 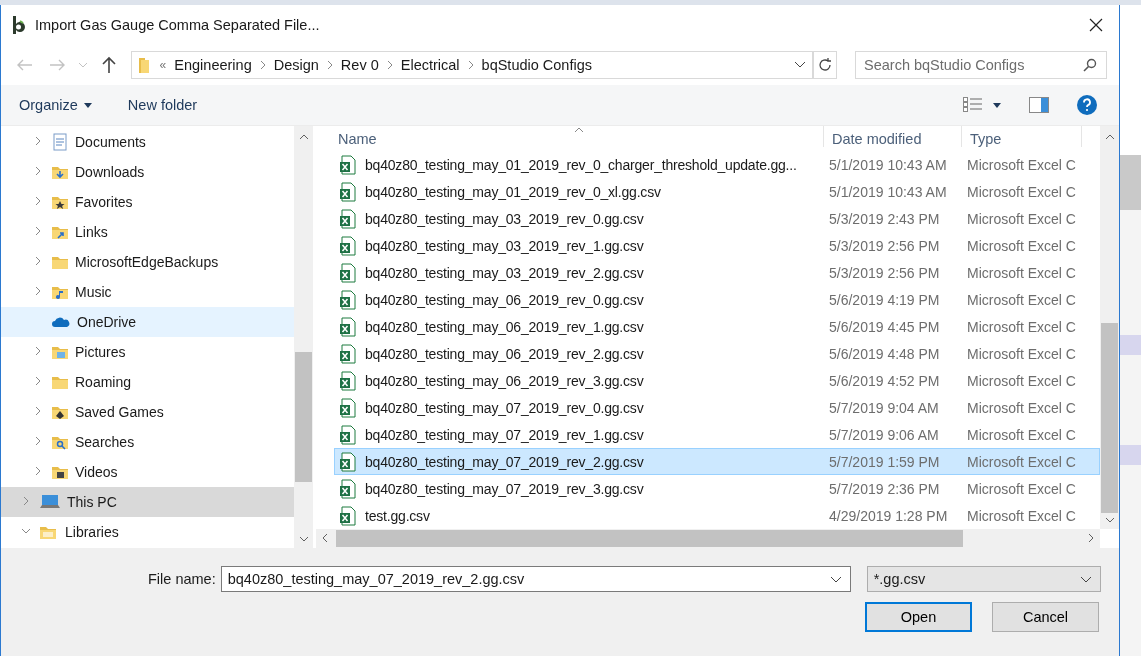 I want to click on nav-tree-item: Videos, so click(x=147, y=472).